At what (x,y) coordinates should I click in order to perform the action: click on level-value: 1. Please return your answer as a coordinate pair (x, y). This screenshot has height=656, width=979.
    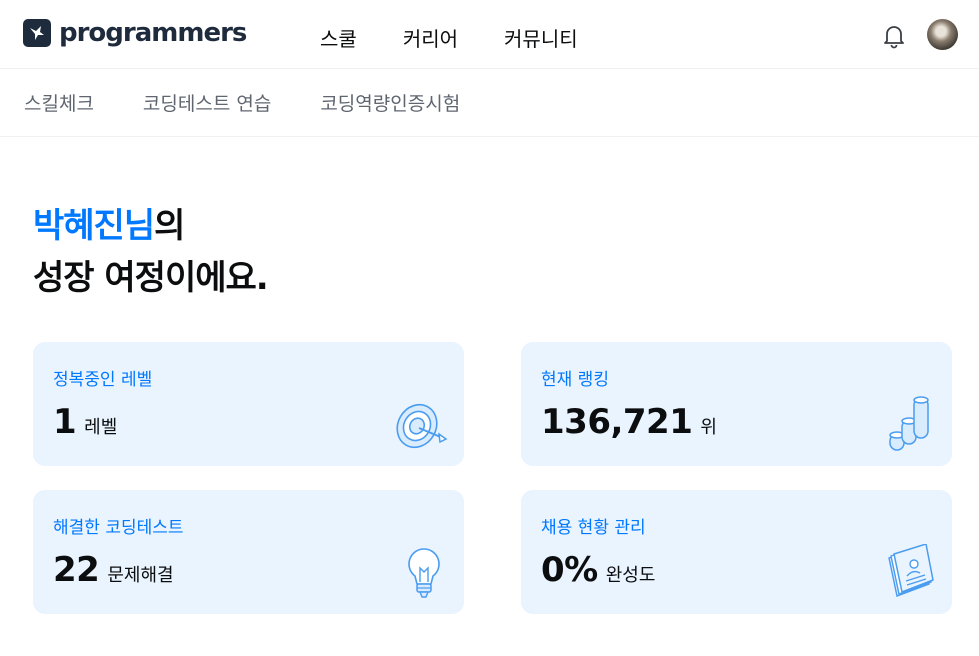
    Looking at the image, I should click on (65, 422).